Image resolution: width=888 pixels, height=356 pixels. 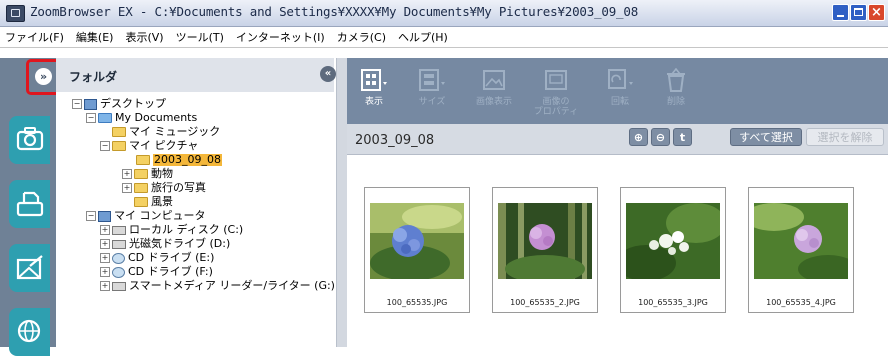 I want to click on menu-file: ファイル(F), so click(x=35, y=37).